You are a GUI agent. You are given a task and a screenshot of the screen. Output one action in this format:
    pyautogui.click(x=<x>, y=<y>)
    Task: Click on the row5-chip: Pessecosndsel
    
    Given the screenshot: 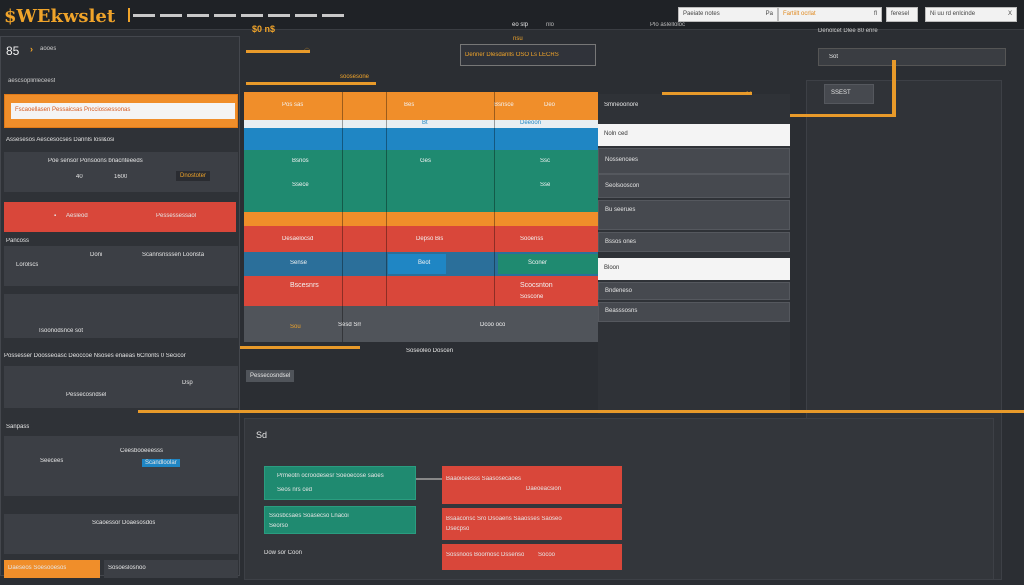 What is the action you would take?
    pyautogui.click(x=270, y=376)
    